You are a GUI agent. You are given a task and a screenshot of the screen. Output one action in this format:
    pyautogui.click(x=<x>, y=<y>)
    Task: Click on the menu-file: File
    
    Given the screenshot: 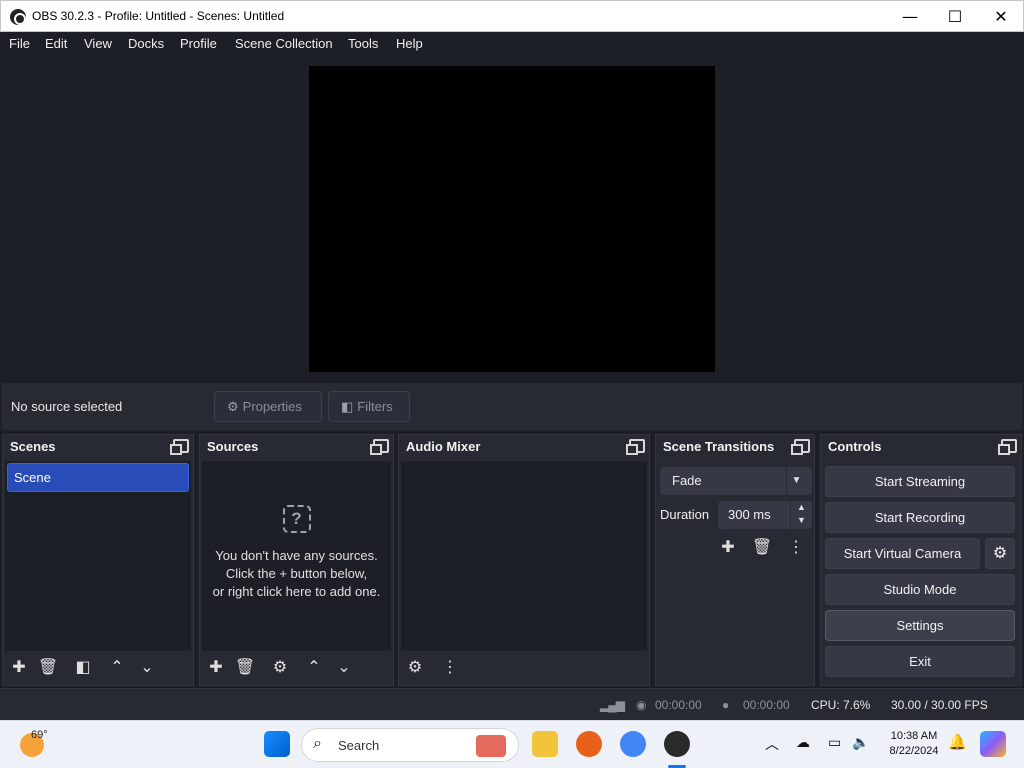 What is the action you would take?
    pyautogui.click(x=19, y=43)
    